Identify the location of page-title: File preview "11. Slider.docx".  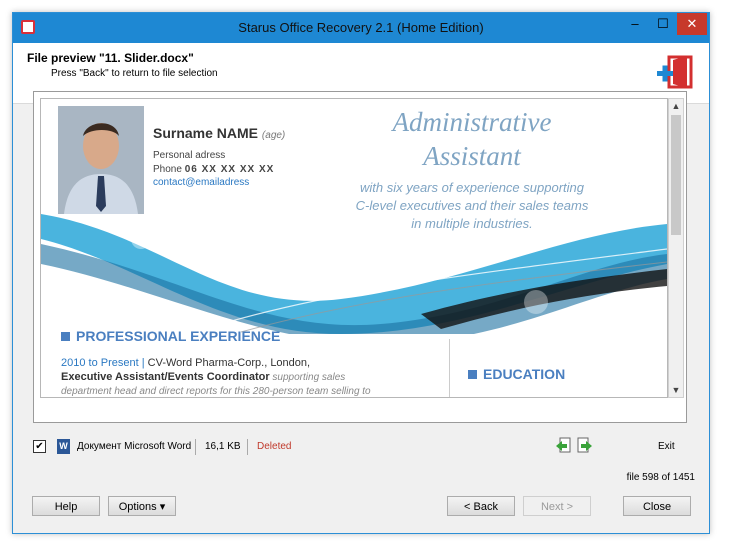
(110, 58).